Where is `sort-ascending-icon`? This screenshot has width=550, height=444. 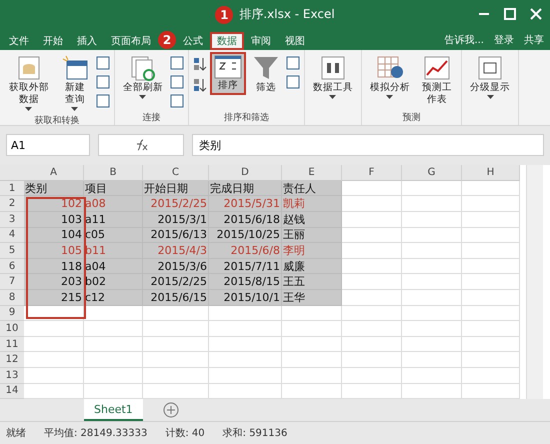
sort-ascending-icon is located at coordinates (199, 64).